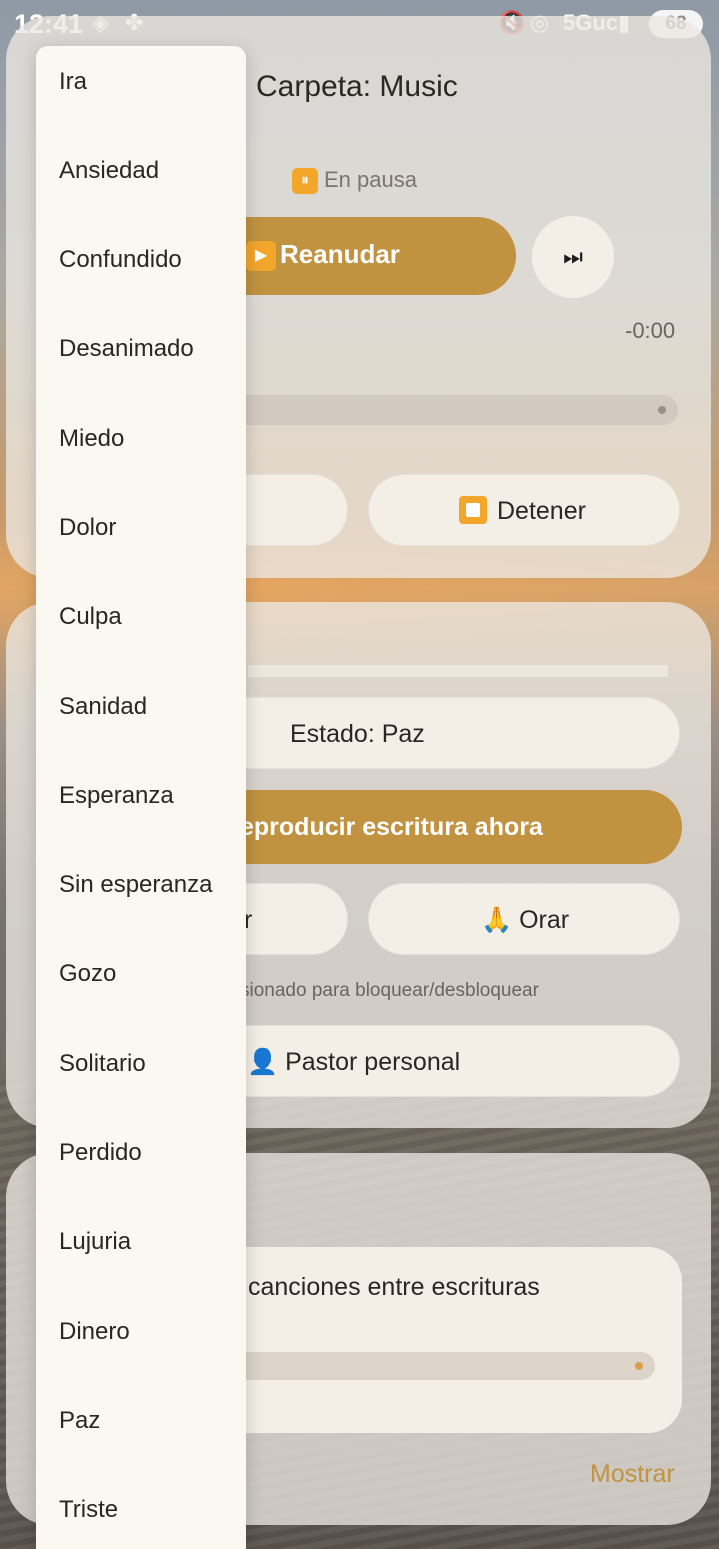 This screenshot has width=719, height=1549. Describe the element at coordinates (141, 348) in the screenshot. I see `menu-item-desanimado: Desanimado` at that location.